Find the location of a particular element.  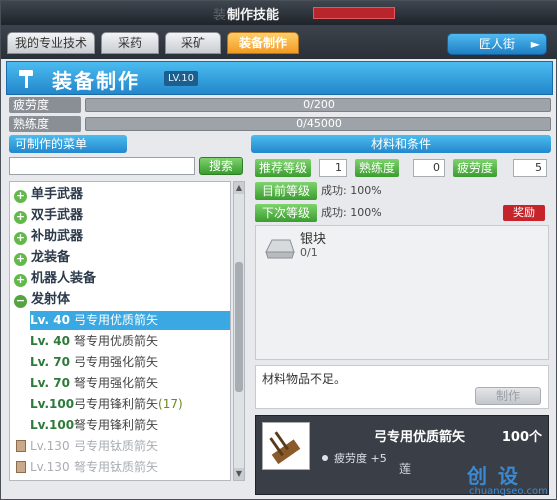

next-level-label: 下次等级 is located at coordinates (286, 213).